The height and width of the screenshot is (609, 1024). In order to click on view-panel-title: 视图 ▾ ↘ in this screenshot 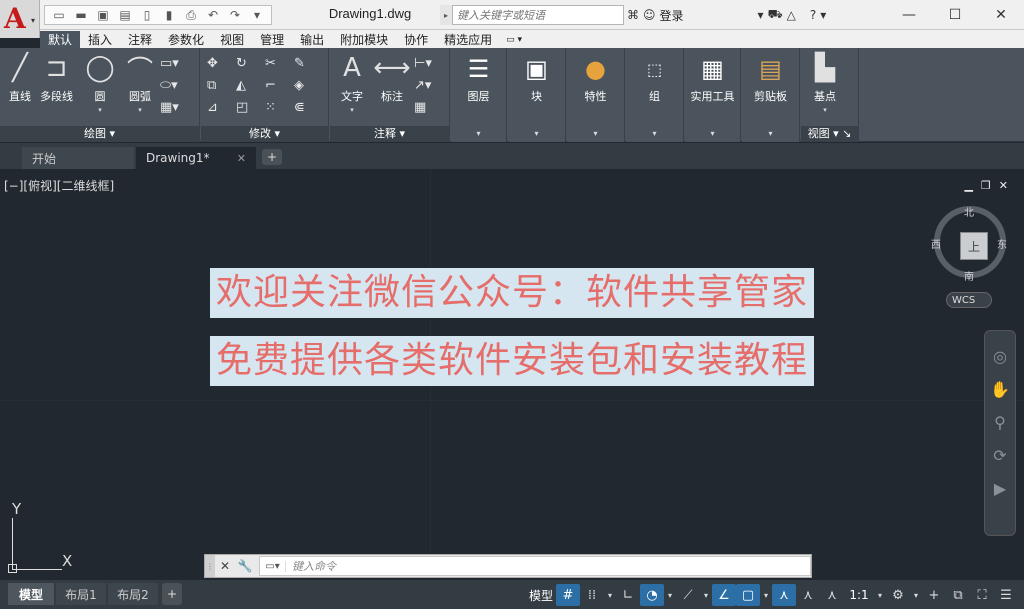, I will do `click(829, 134)`.